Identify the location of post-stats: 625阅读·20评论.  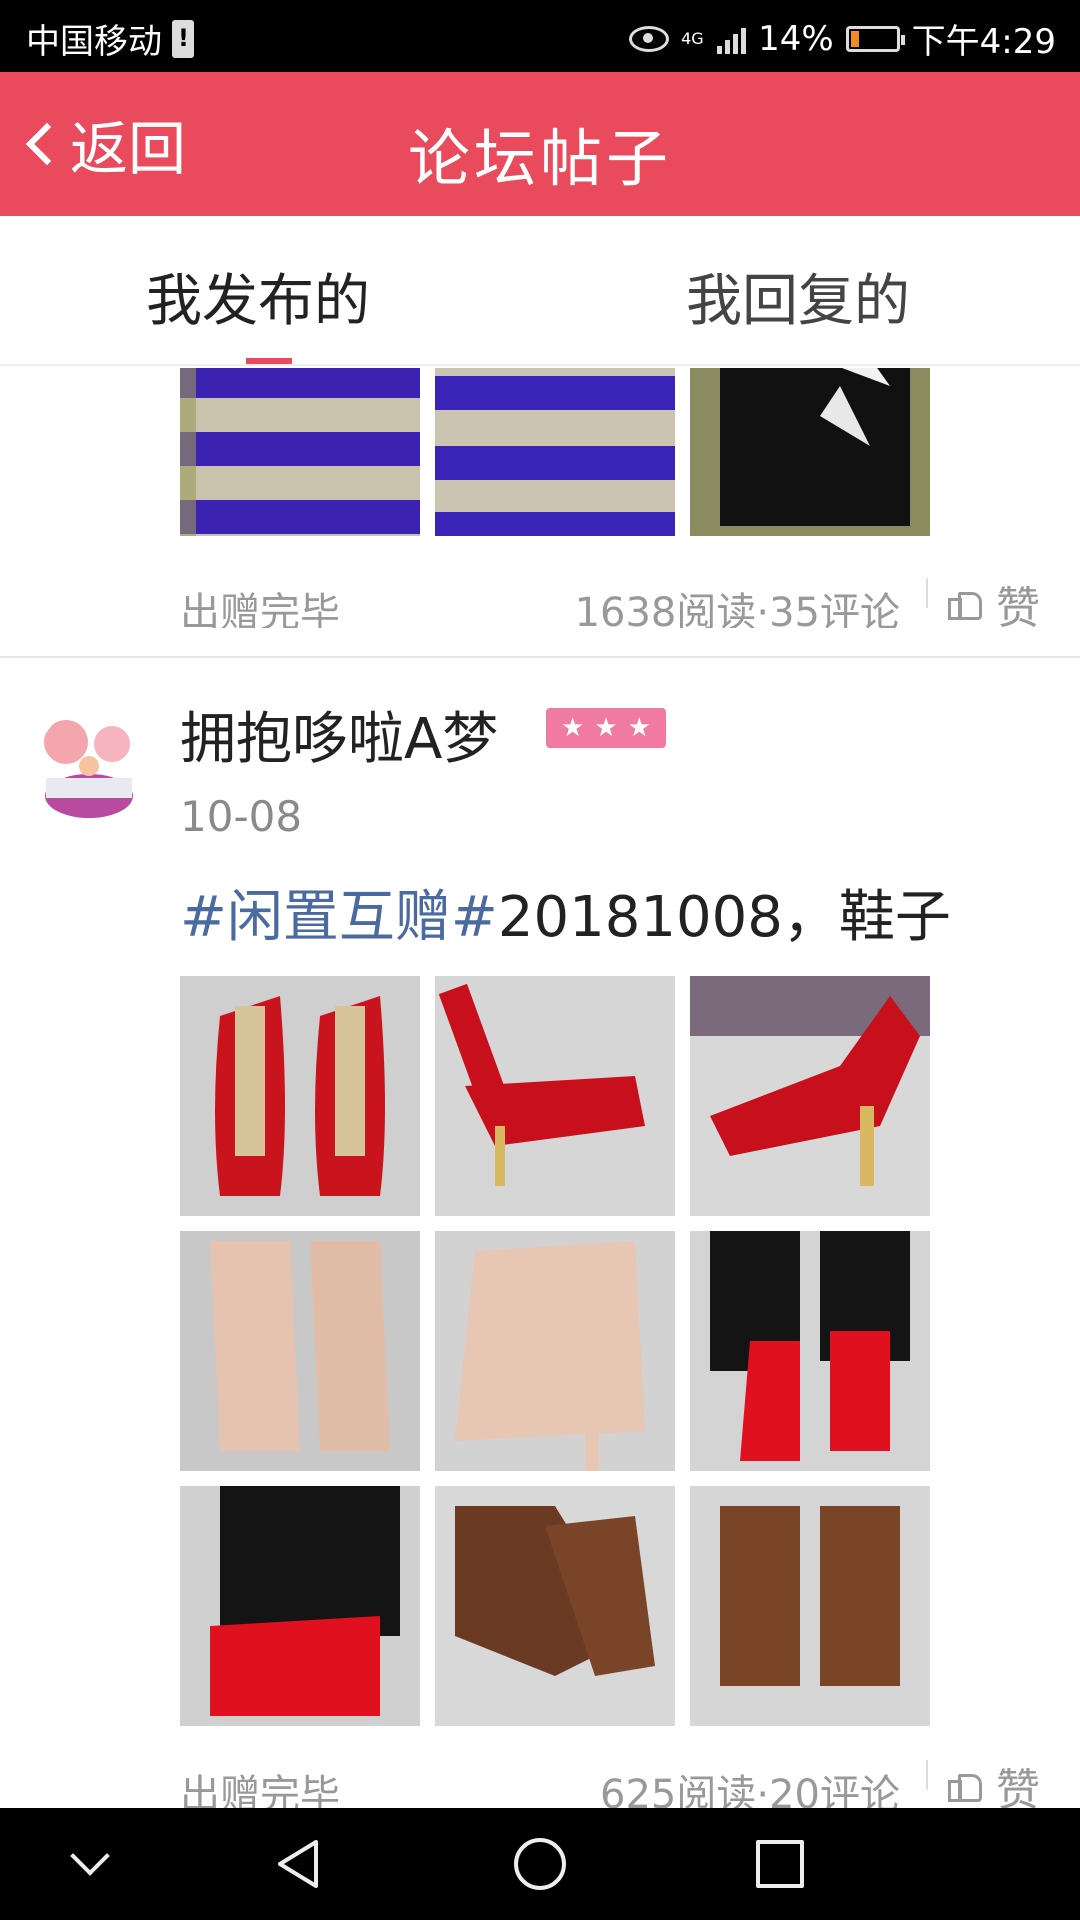
(750, 1790).